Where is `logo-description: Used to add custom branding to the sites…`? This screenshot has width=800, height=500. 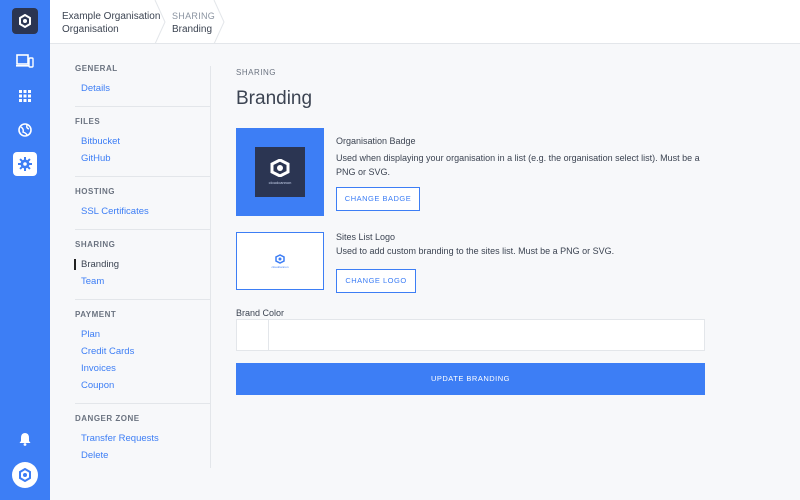 logo-description: Used to add custom branding to the sites… is located at coordinates (475, 251).